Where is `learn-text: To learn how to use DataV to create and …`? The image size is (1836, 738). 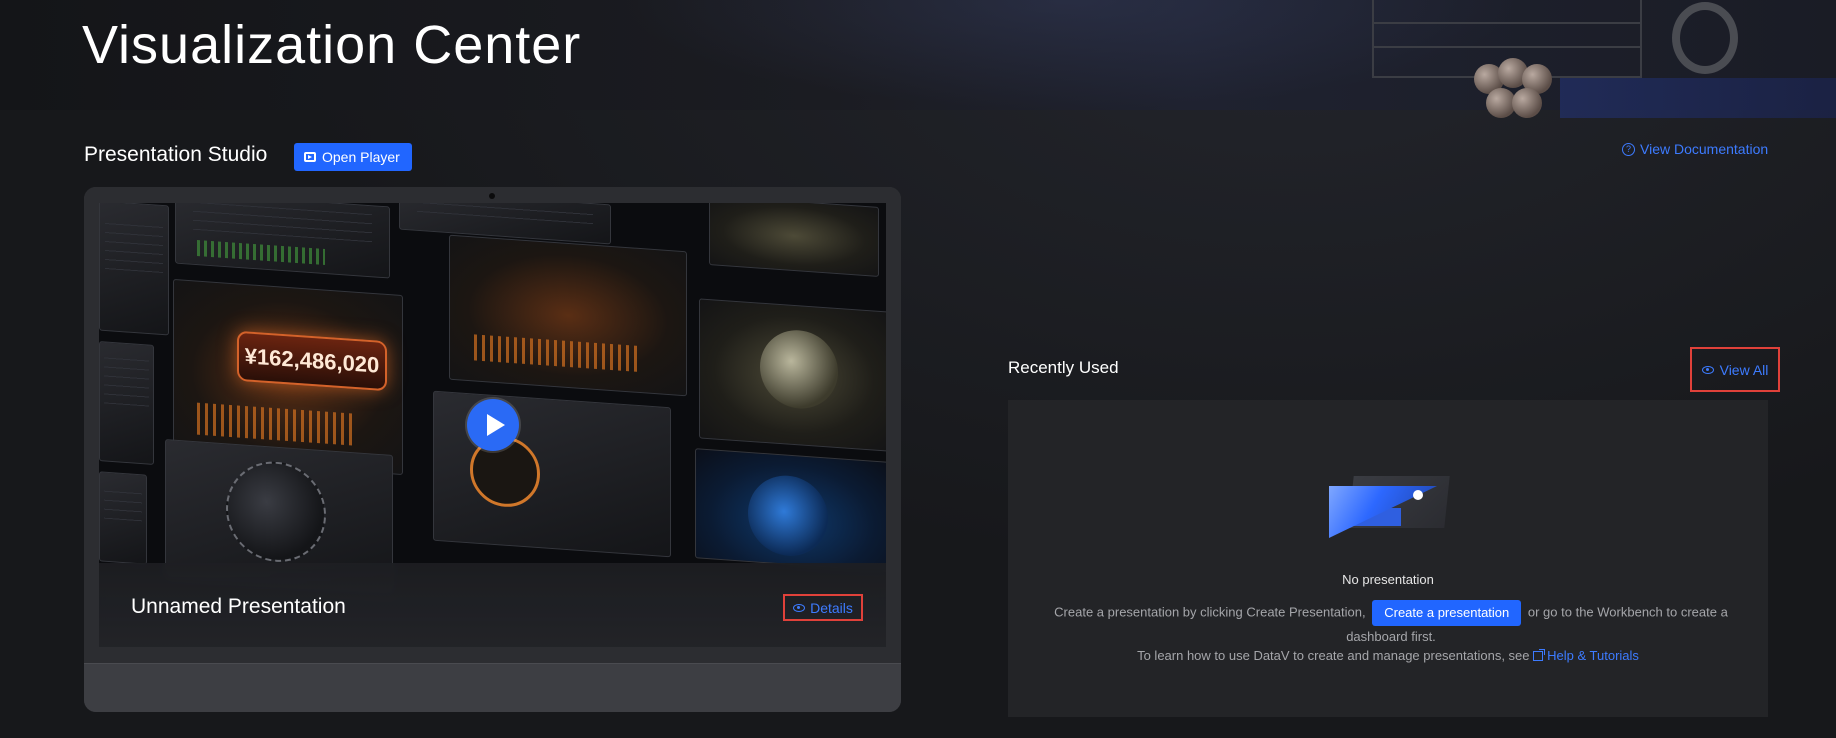
learn-text: To learn how to use DataV to create and … is located at coordinates (1333, 655).